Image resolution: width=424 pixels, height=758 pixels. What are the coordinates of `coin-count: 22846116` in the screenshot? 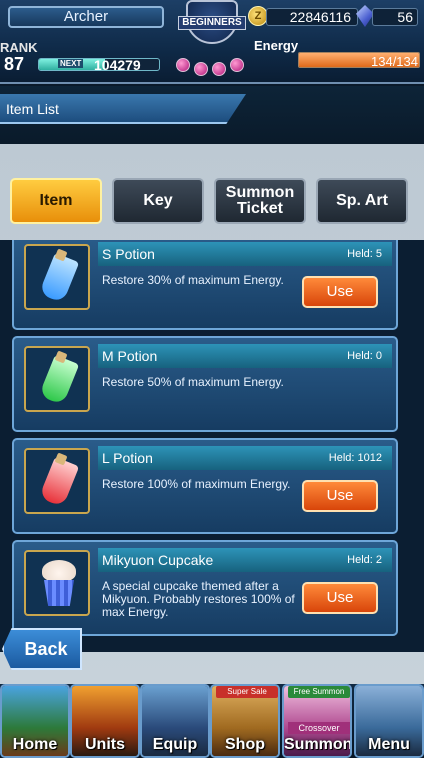 It's located at (312, 17).